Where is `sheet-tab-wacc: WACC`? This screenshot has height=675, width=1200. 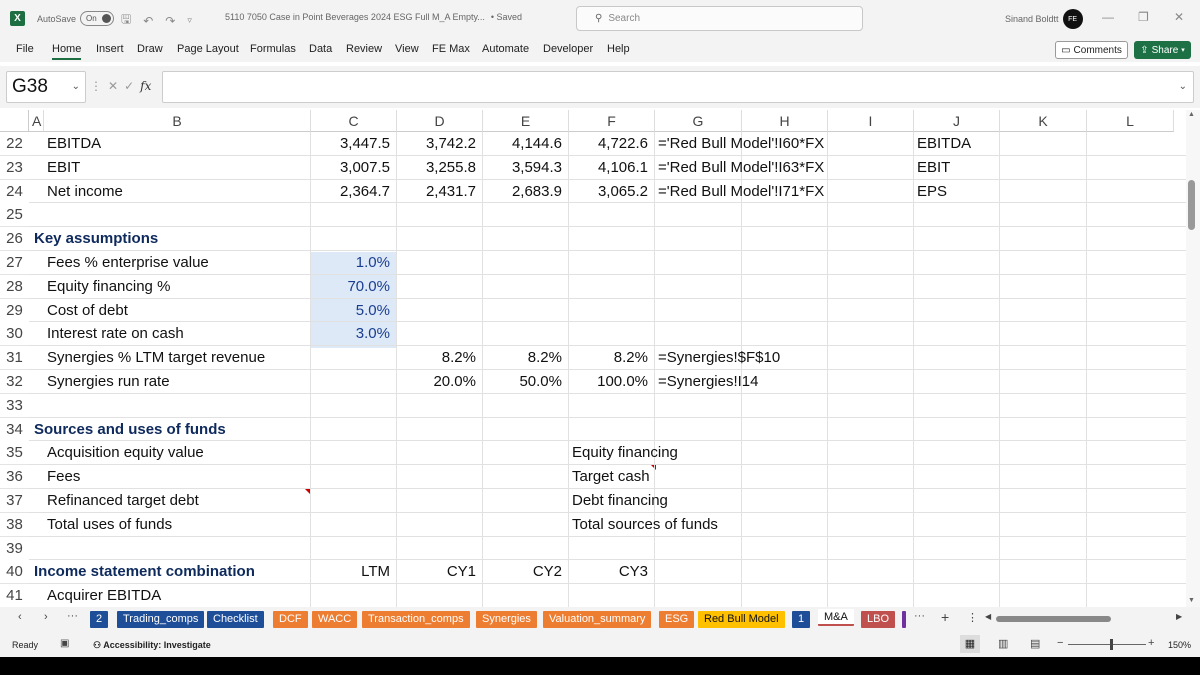
sheet-tab-wacc: WACC is located at coordinates (335, 619).